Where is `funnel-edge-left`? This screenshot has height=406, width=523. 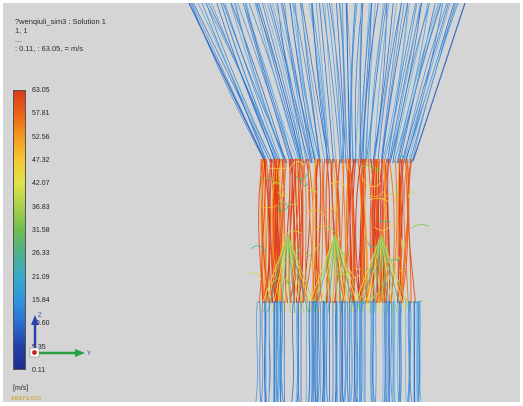
funnel-edge-left is located at coordinates (227, 82).